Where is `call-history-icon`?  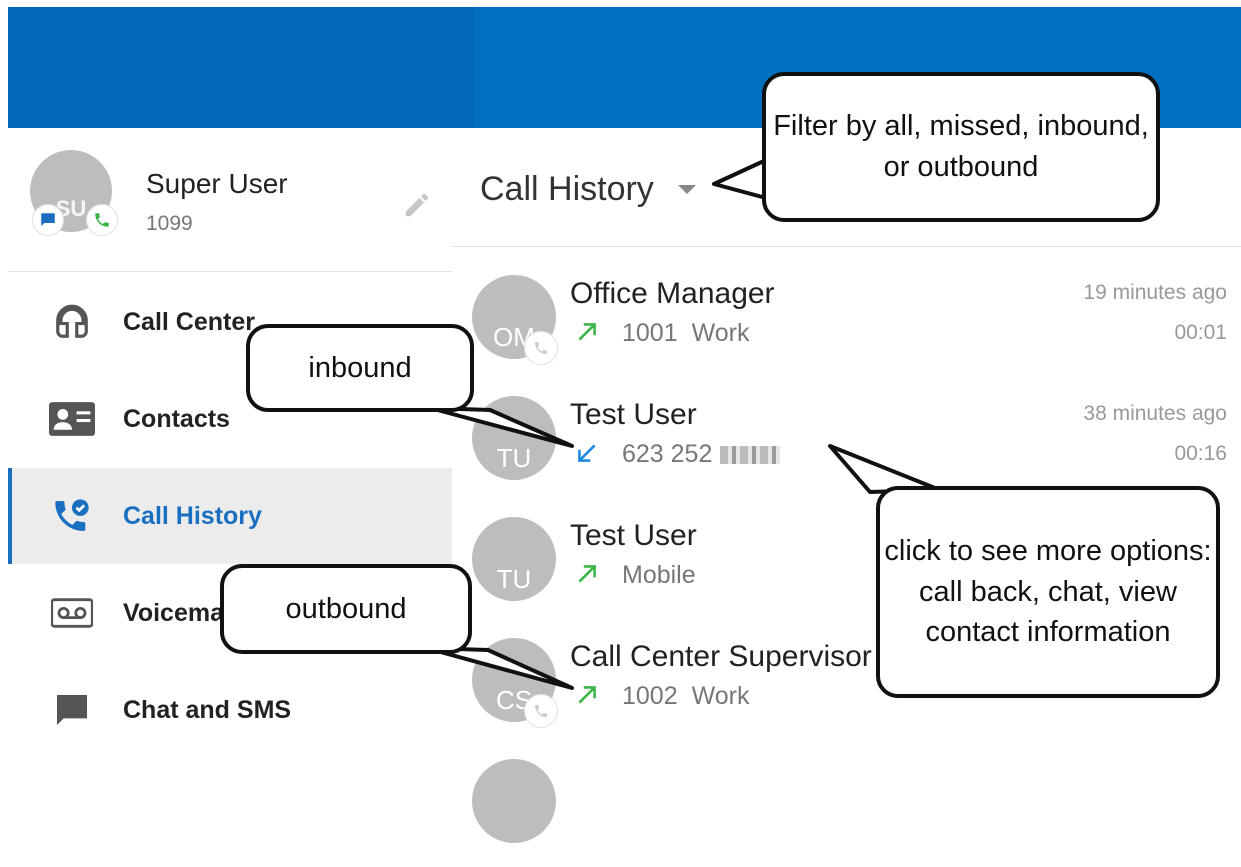
call-history-icon is located at coordinates (72, 516).